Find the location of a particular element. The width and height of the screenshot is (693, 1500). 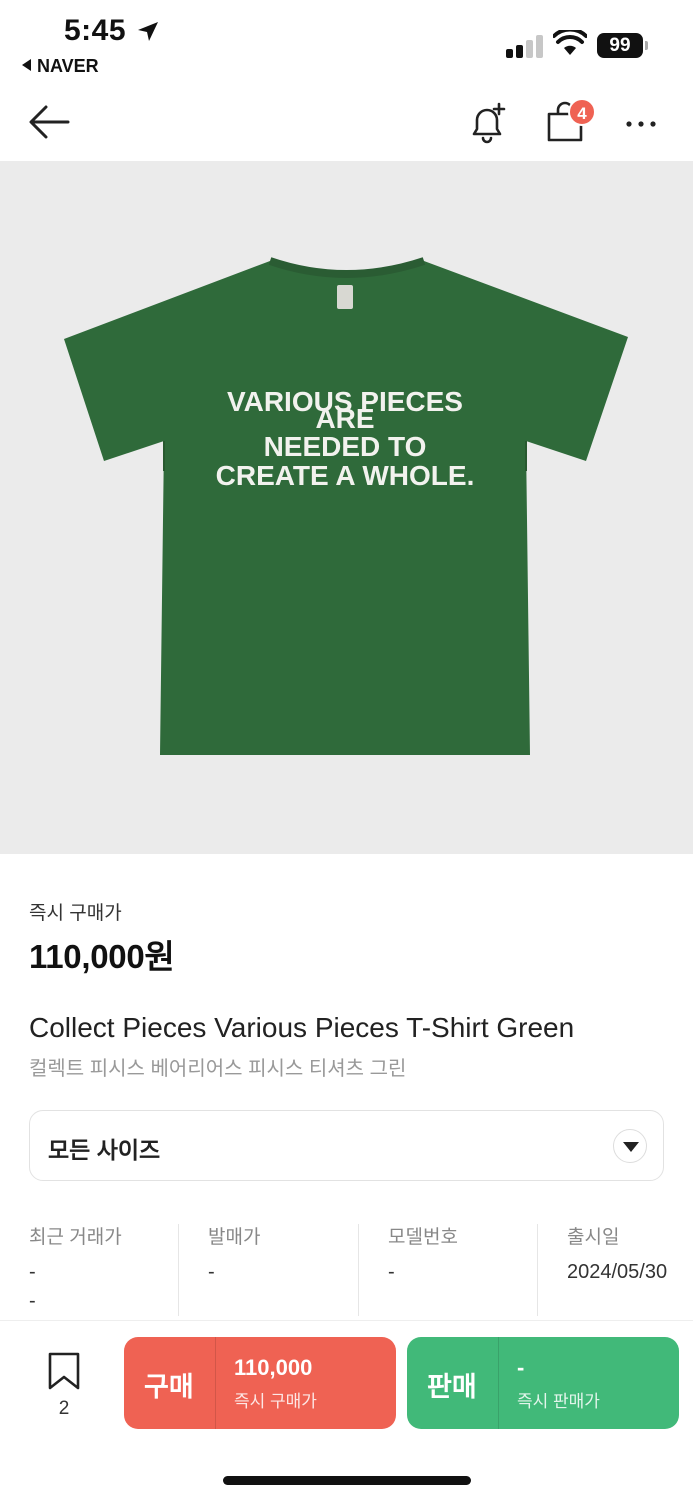

buy-button: 구매 110,000 즉시 구매가 is located at coordinates (260, 1383).